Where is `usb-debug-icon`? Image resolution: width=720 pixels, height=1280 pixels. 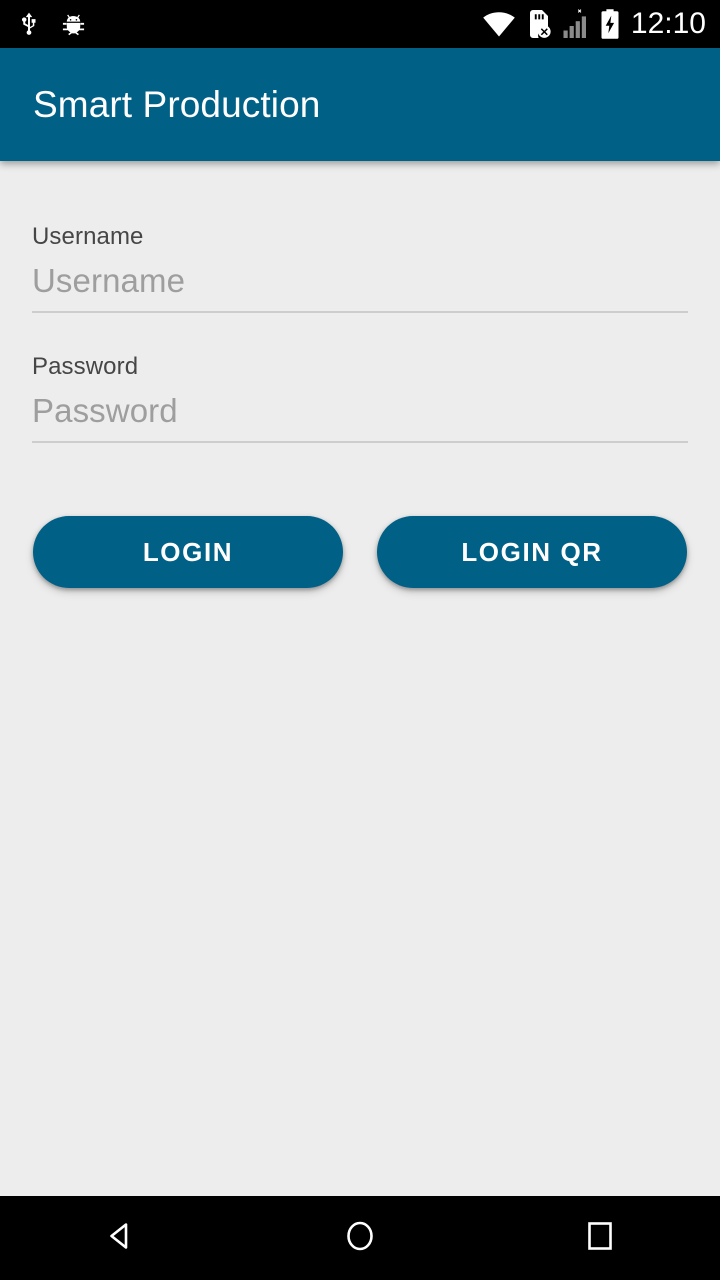 usb-debug-icon is located at coordinates (29, 24).